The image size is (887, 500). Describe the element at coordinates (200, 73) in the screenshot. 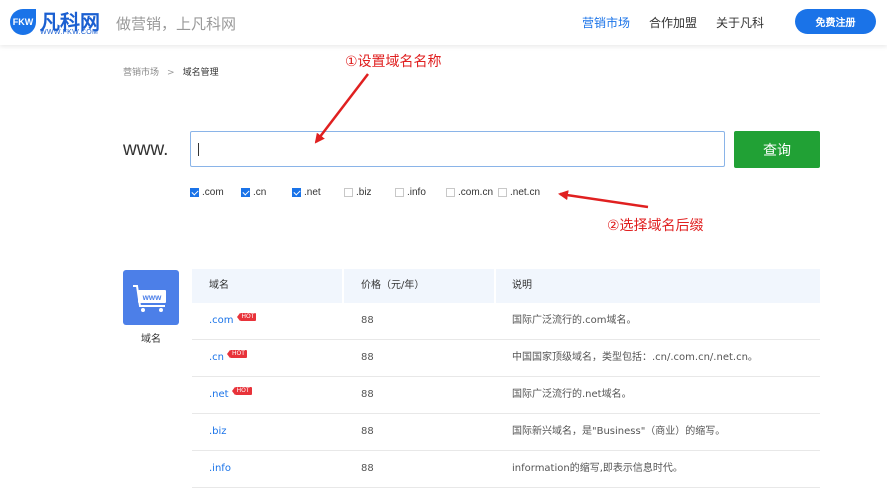

I see `breadcrumb-current: 域名管理` at that location.